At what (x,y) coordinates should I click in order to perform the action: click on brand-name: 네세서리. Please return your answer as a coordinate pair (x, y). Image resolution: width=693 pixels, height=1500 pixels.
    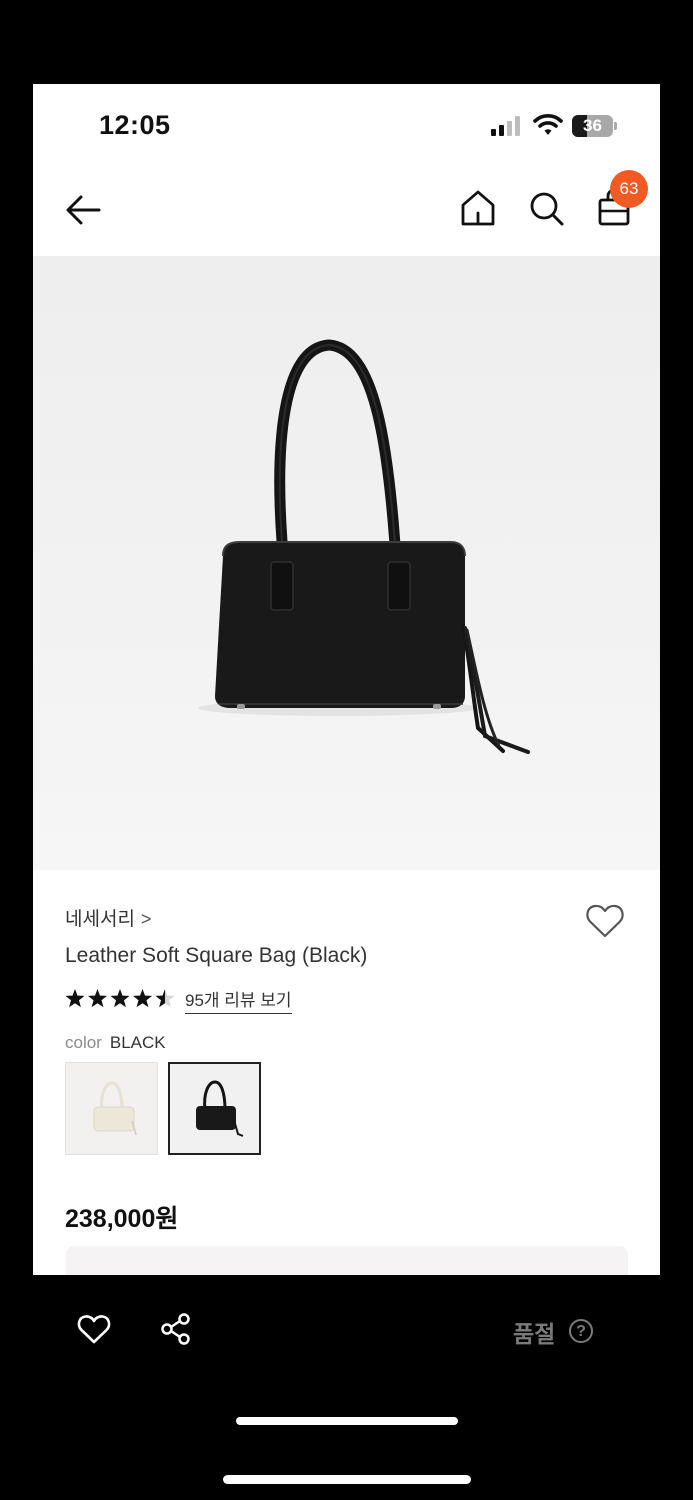
    Looking at the image, I should click on (100, 919).